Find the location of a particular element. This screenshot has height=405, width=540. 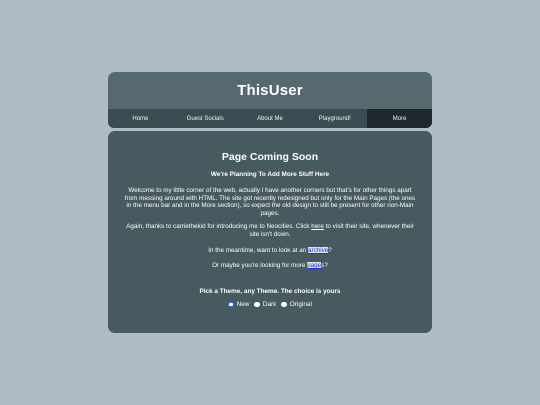

nav-item-more: More is located at coordinates (399, 118).